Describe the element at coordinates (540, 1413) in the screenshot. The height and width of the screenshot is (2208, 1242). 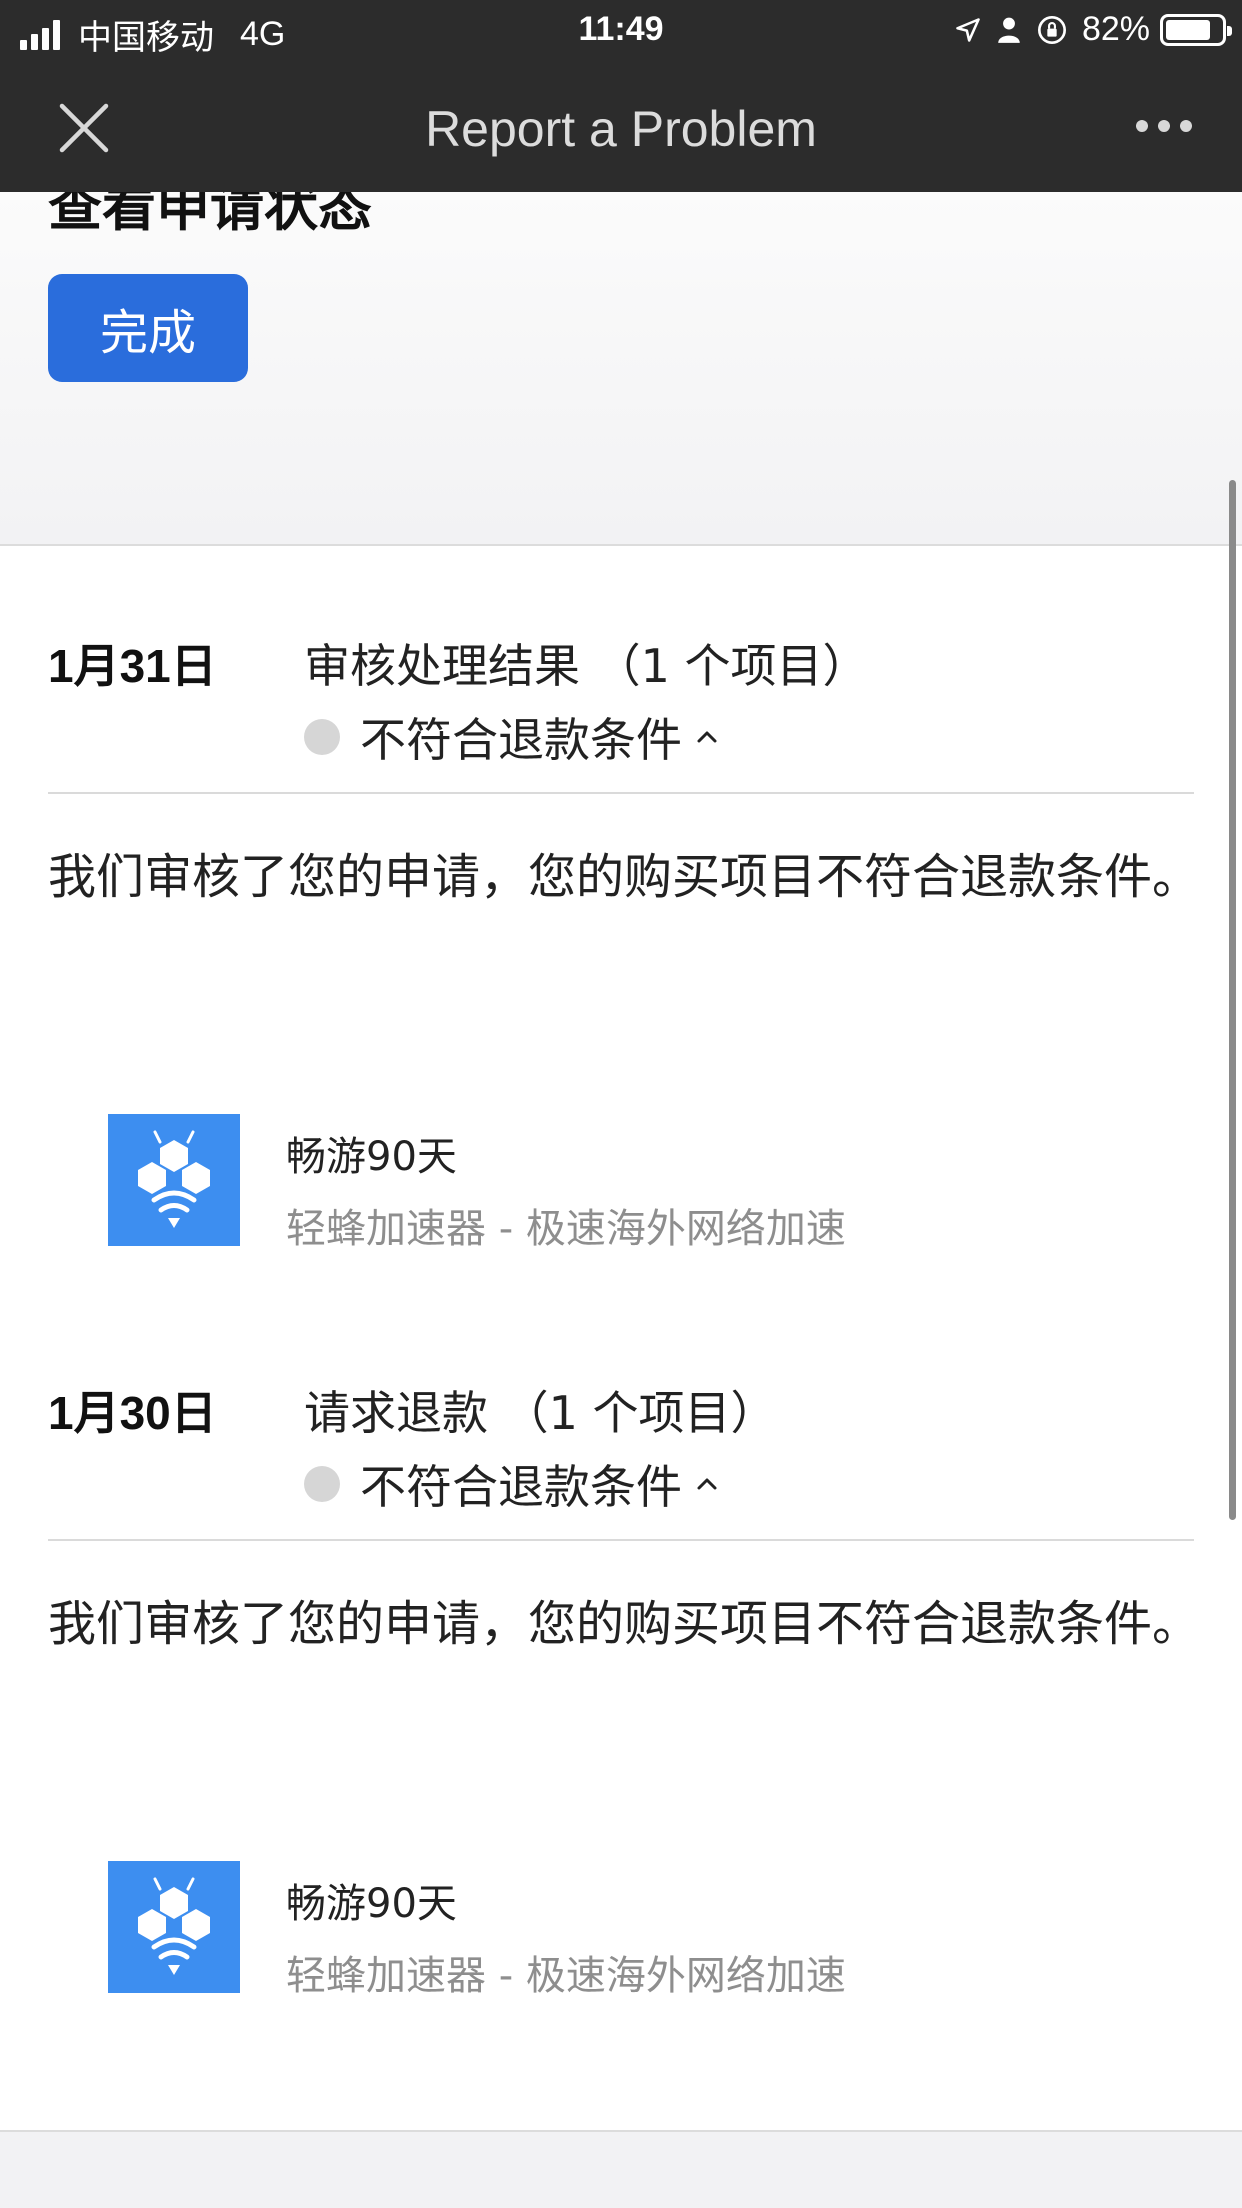
I see `entry-heading: 请求退款 （1 个项目）` at that location.